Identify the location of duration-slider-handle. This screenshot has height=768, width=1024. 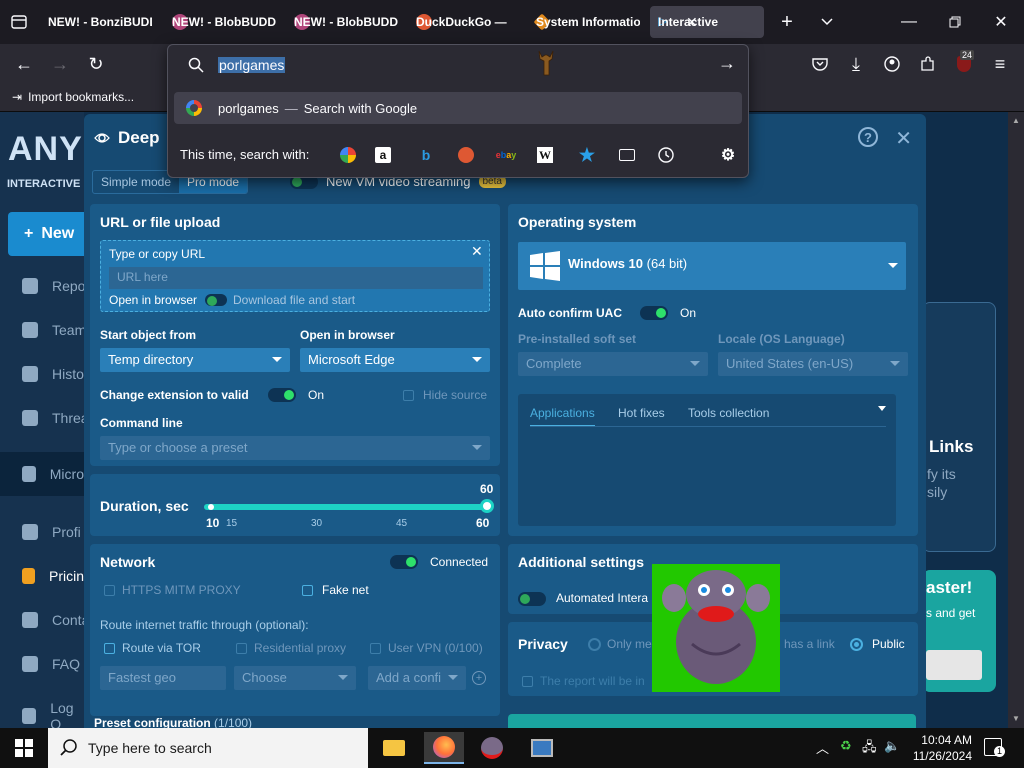
(487, 506).